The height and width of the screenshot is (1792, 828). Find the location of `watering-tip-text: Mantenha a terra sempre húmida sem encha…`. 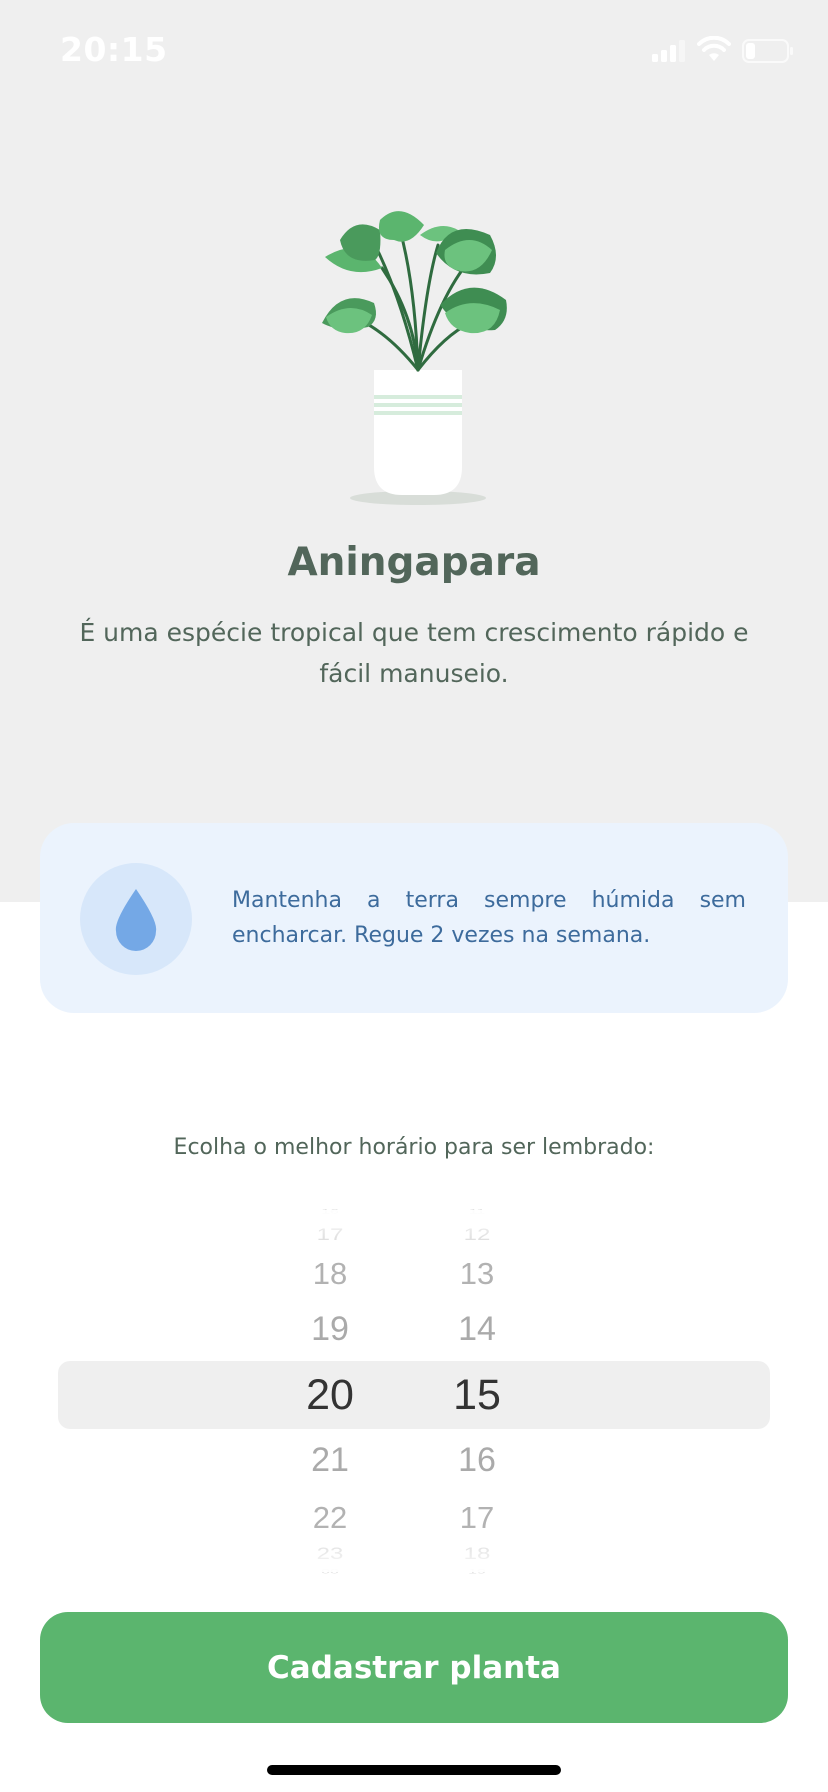

watering-tip-text: Mantenha a terra sempre húmida sem encha… is located at coordinates (489, 918).